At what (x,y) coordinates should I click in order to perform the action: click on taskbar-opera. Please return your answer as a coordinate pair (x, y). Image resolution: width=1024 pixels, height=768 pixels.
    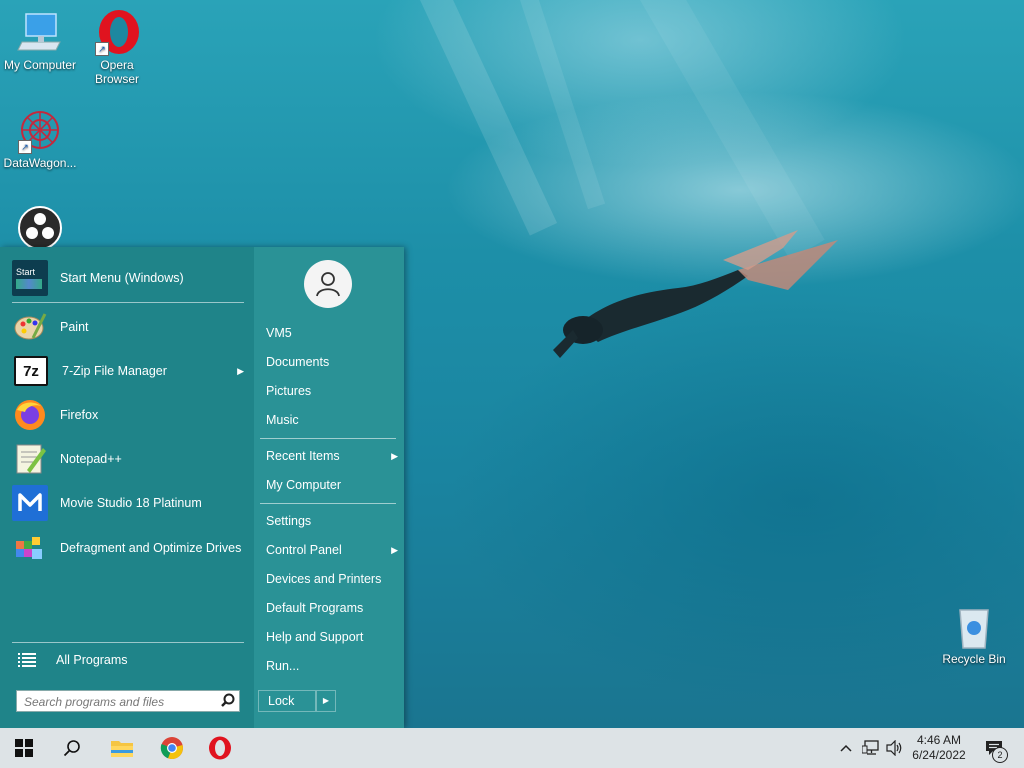
    Looking at the image, I should click on (220, 748).